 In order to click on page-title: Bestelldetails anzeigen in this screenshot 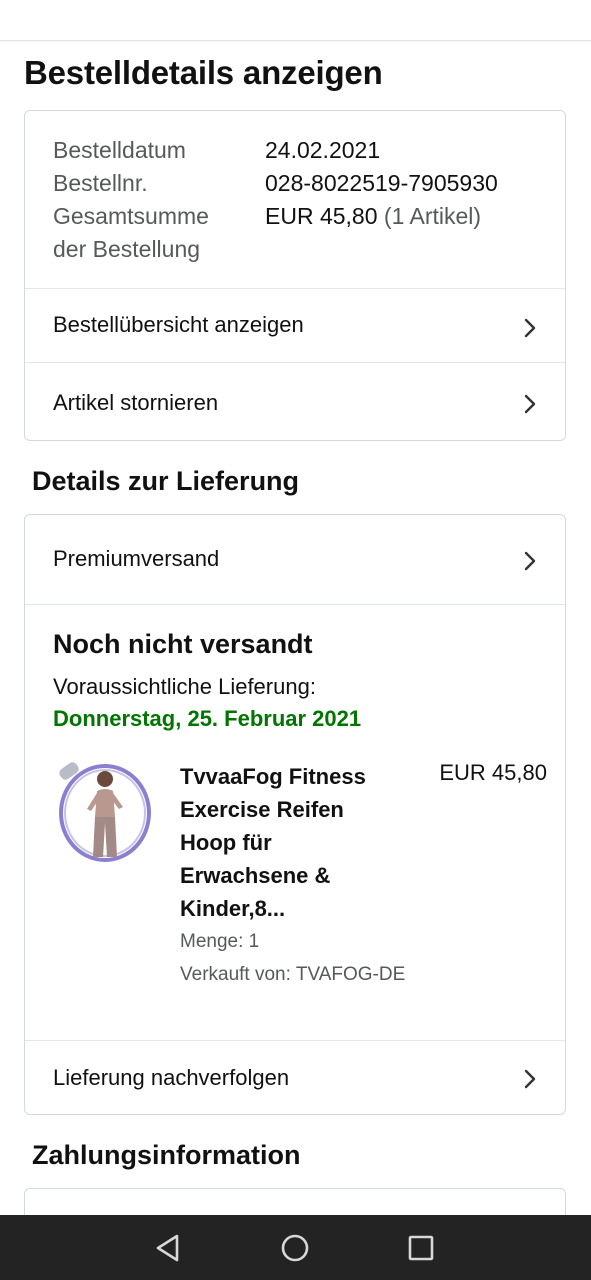, I will do `click(203, 72)`.